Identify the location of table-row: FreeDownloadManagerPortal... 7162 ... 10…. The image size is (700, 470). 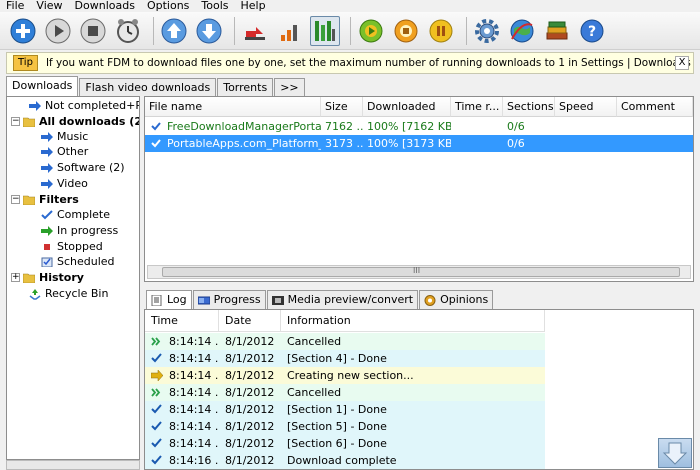
(419, 126).